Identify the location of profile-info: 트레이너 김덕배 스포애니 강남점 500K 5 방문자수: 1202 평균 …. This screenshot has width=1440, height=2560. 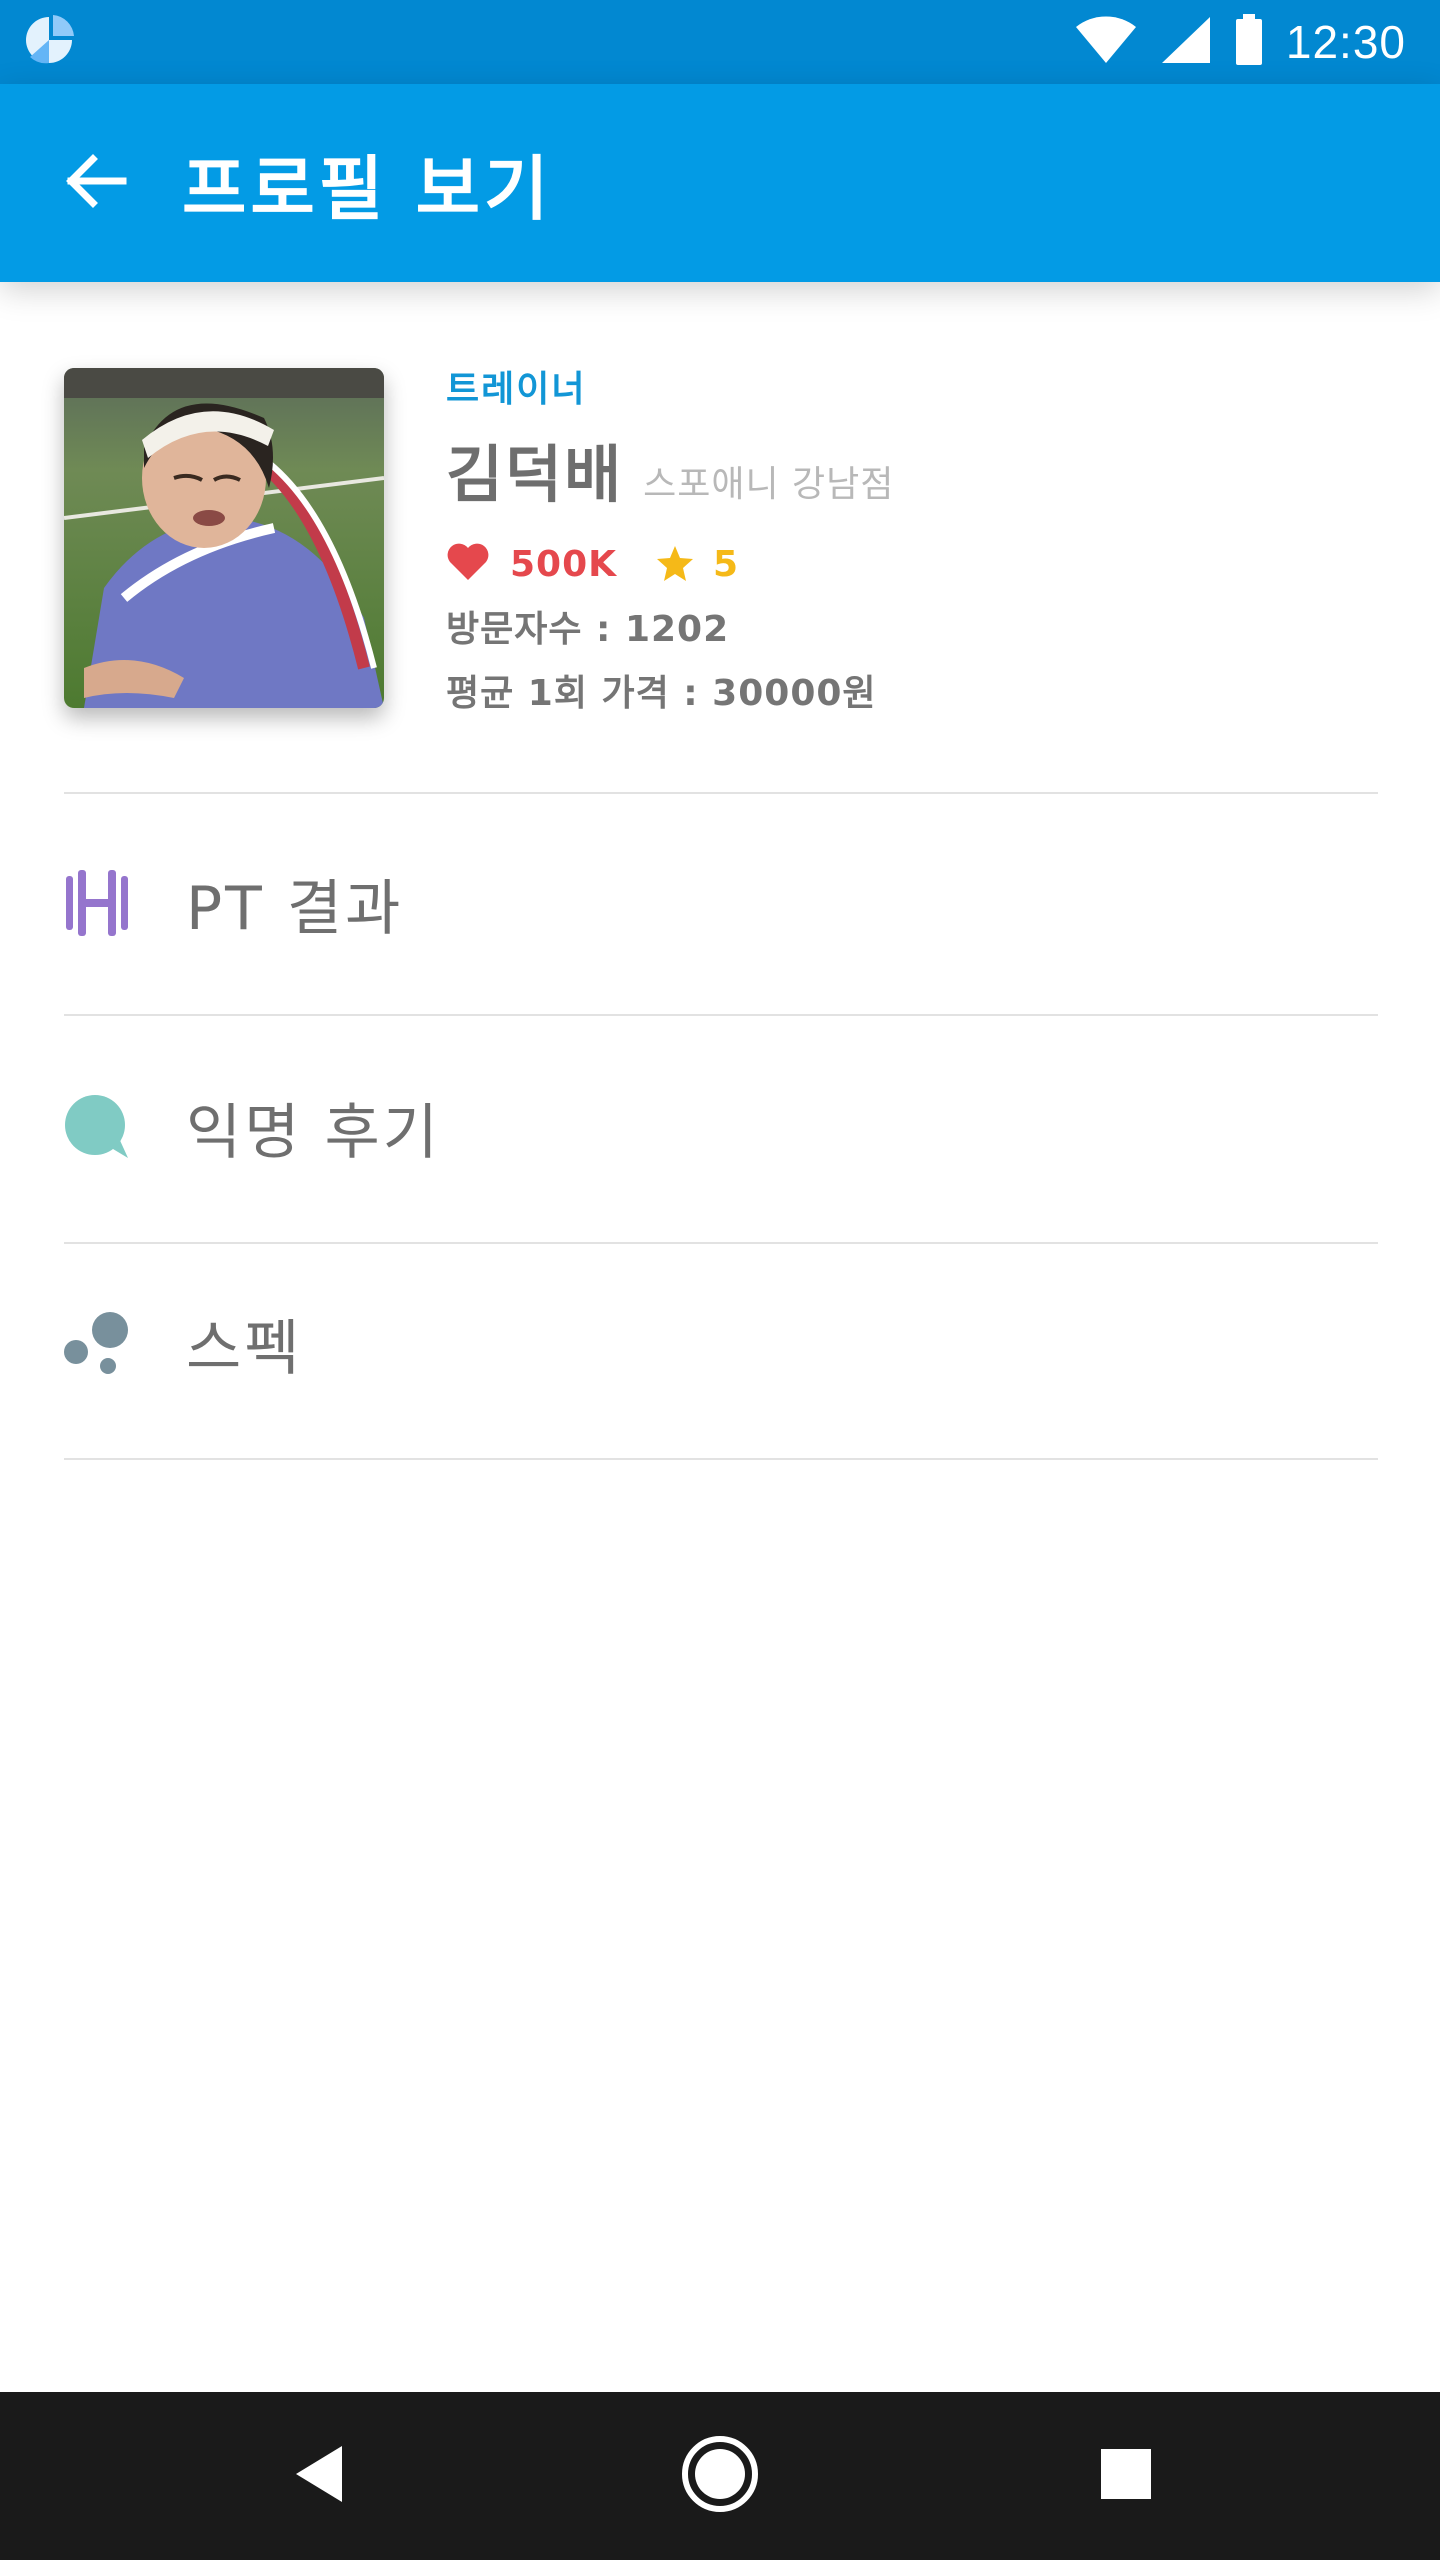
(670, 543).